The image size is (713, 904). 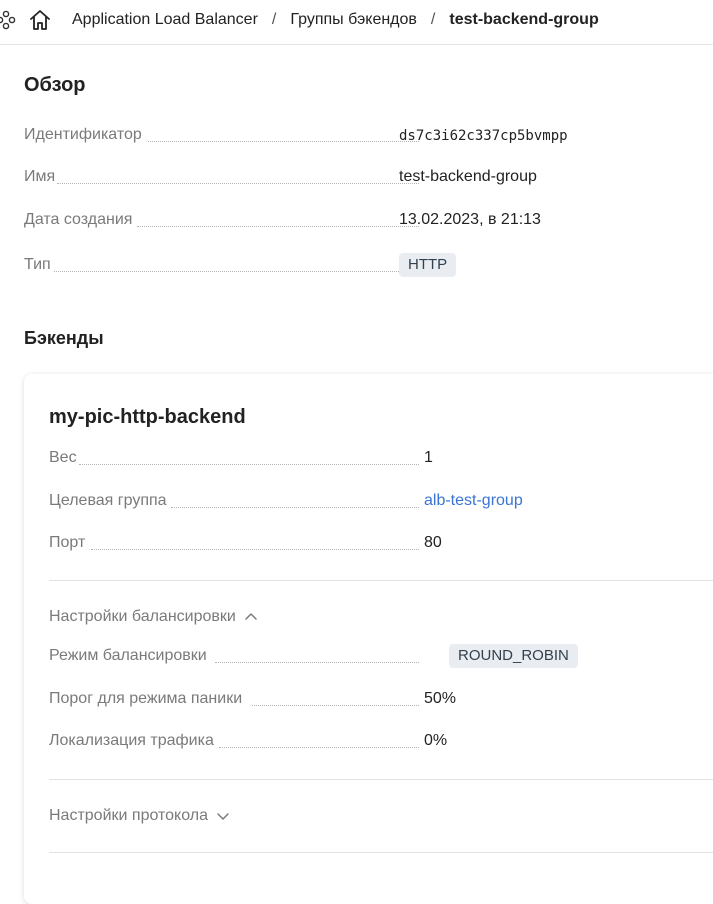 What do you see at coordinates (129, 815) in the screenshot?
I see `protocol-settings-label: Настройки протокола` at bounding box center [129, 815].